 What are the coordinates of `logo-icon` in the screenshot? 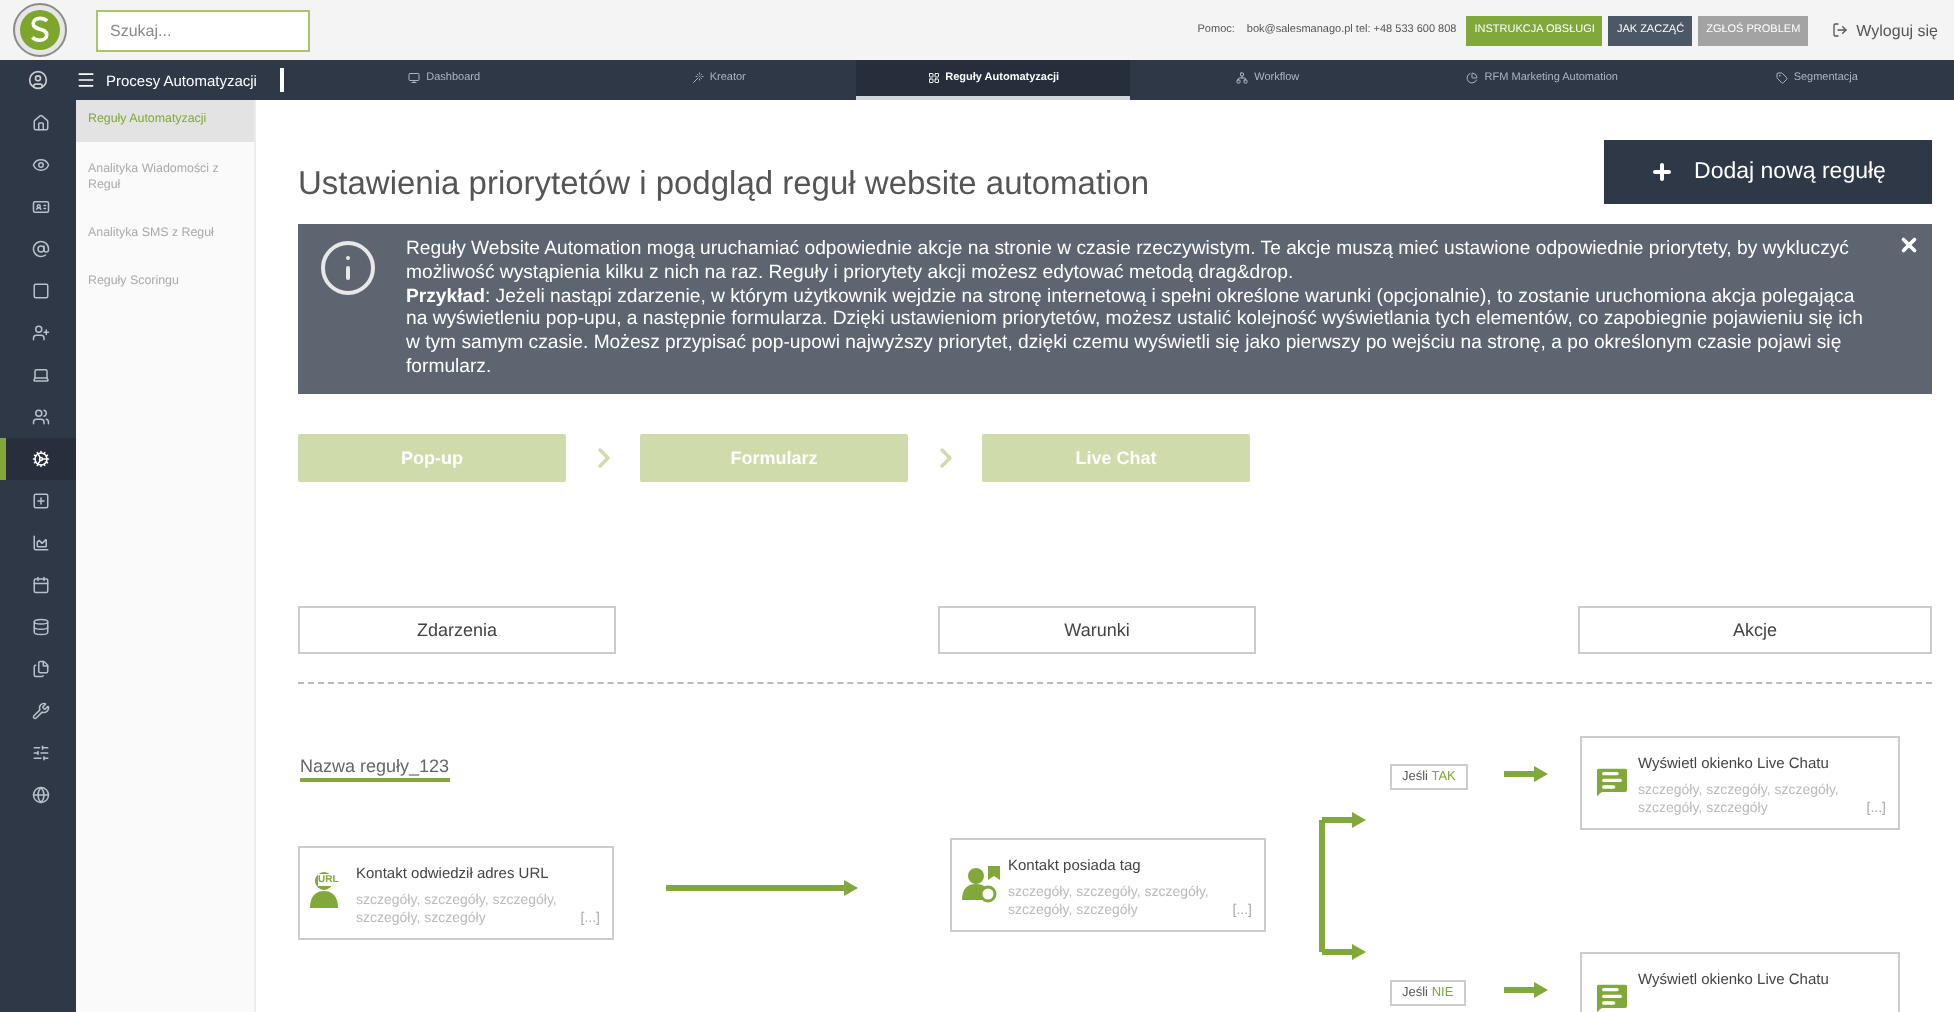 It's located at (40, 30).